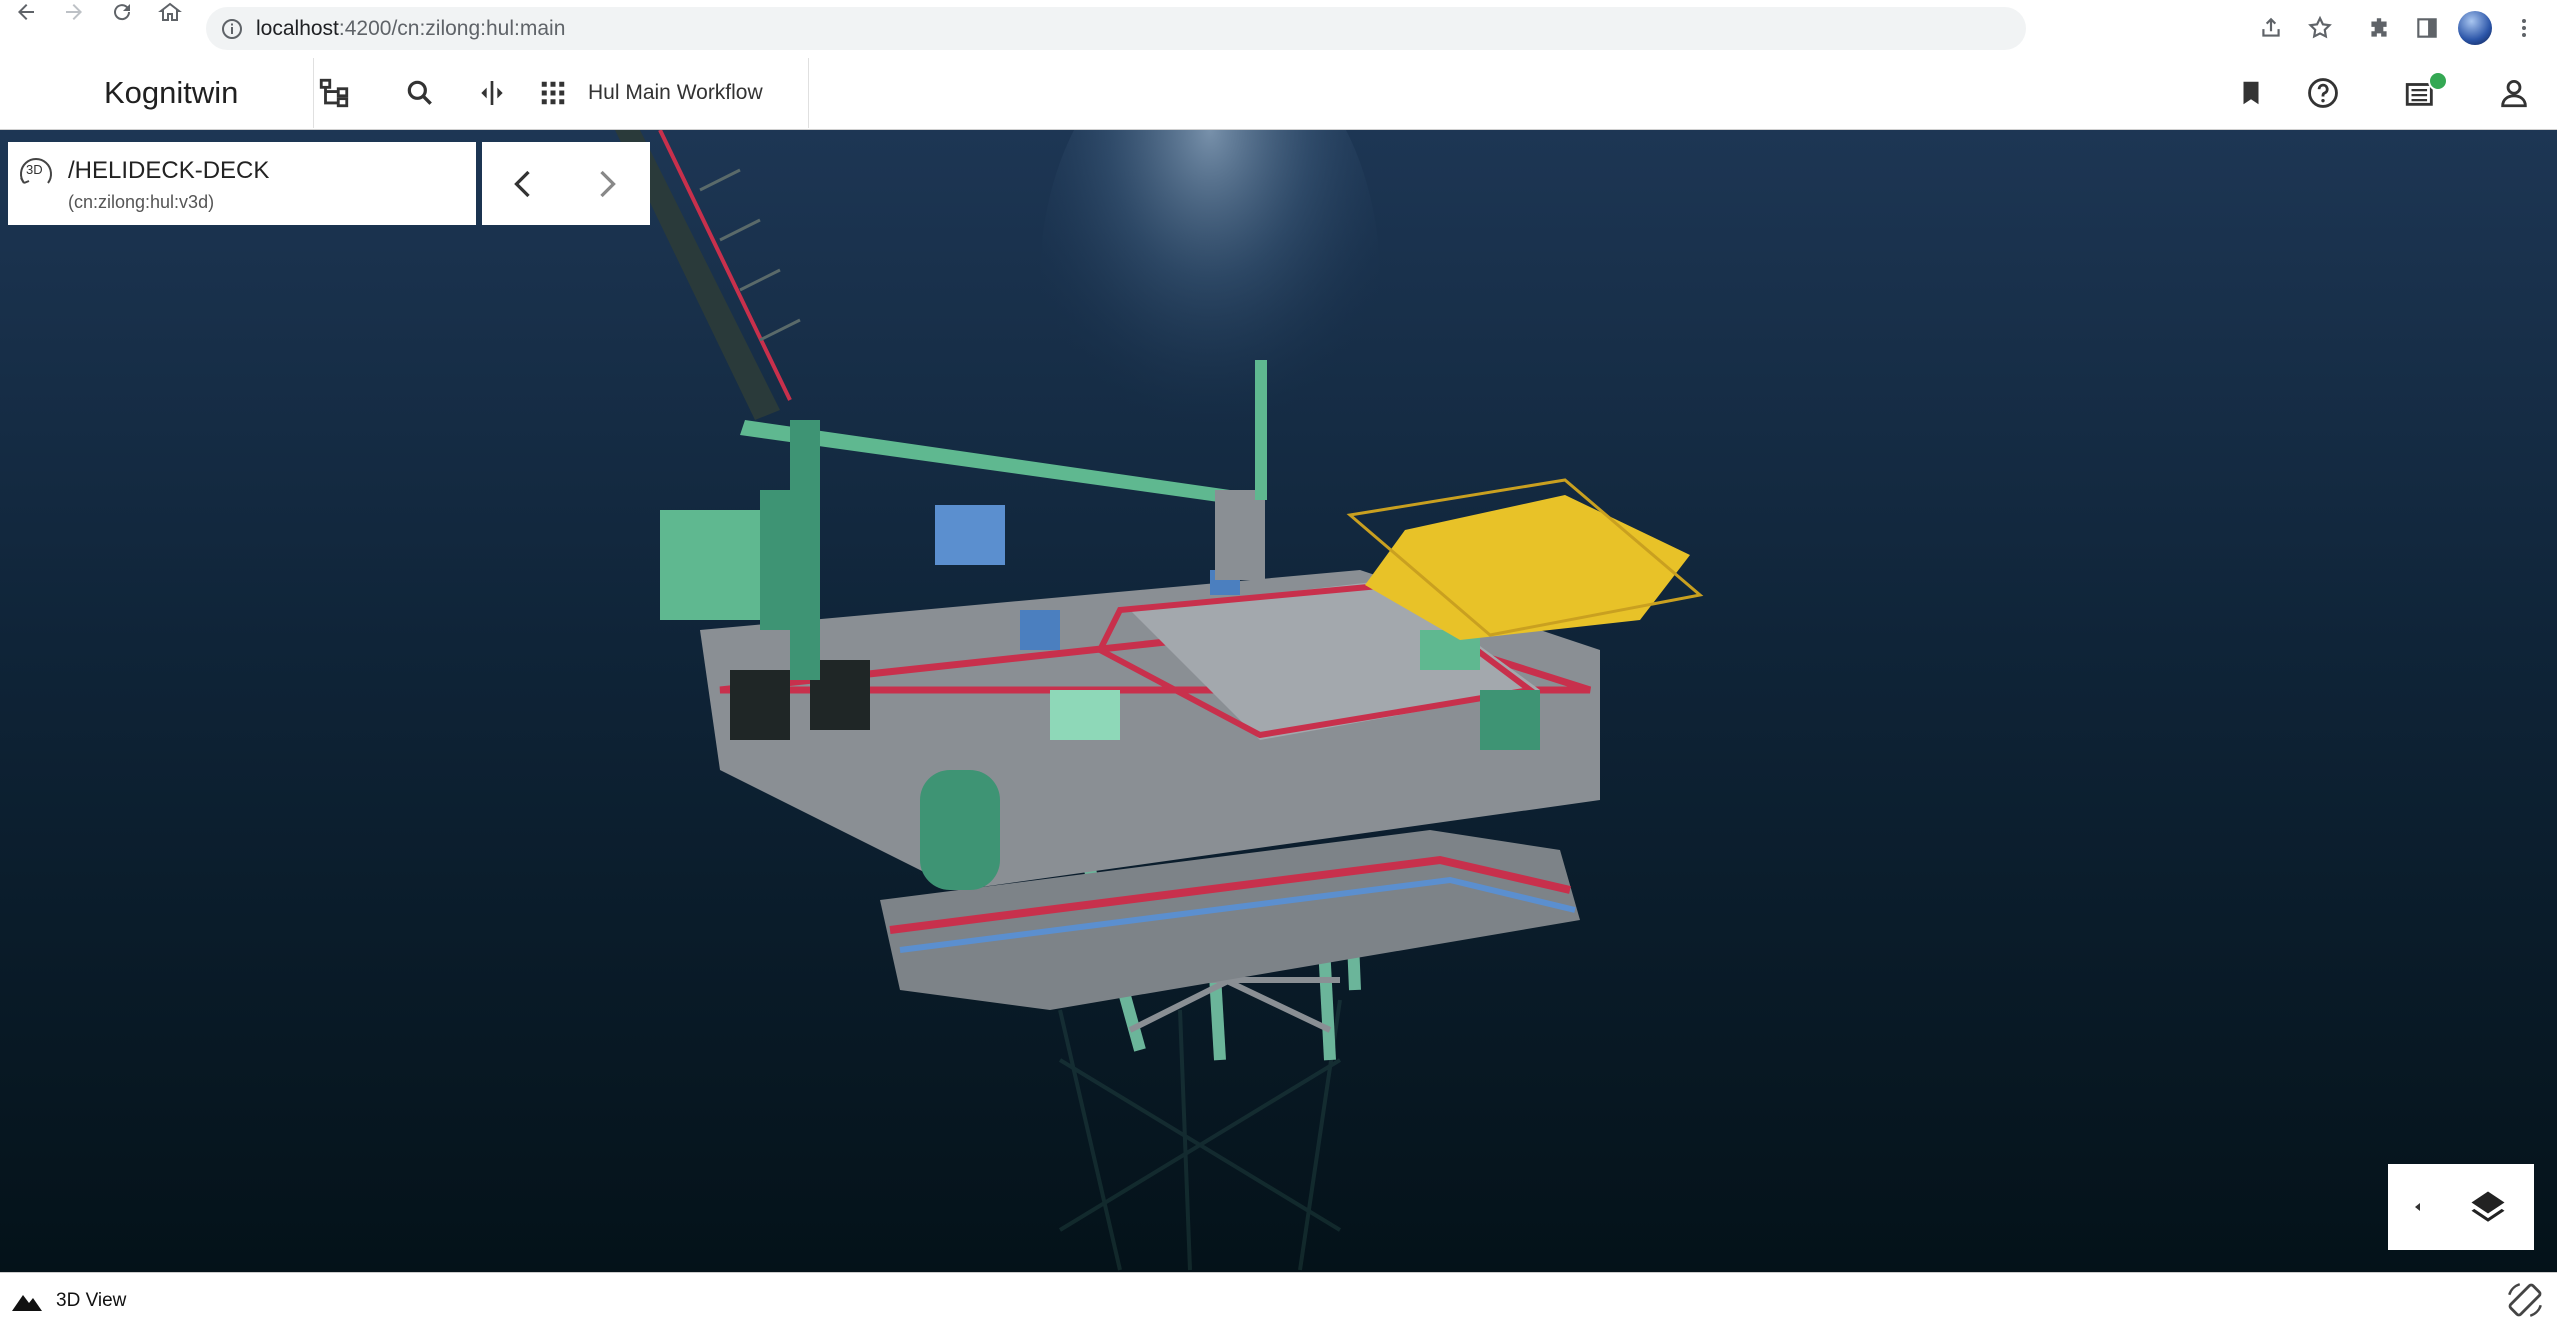  I want to click on split-view-icon, so click(492, 93).